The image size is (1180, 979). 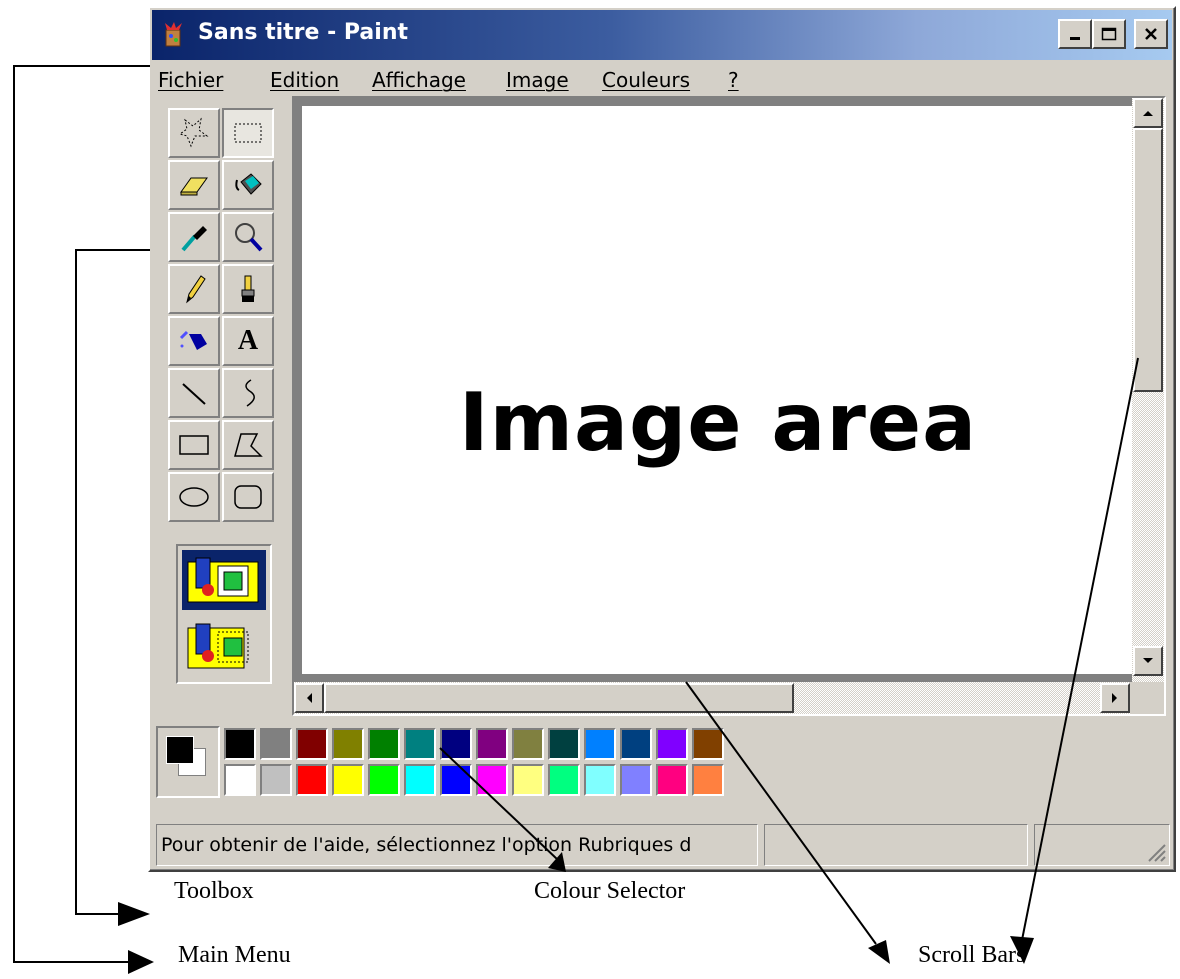 I want to click on menu-affichage: Affichage, so click(x=419, y=80).